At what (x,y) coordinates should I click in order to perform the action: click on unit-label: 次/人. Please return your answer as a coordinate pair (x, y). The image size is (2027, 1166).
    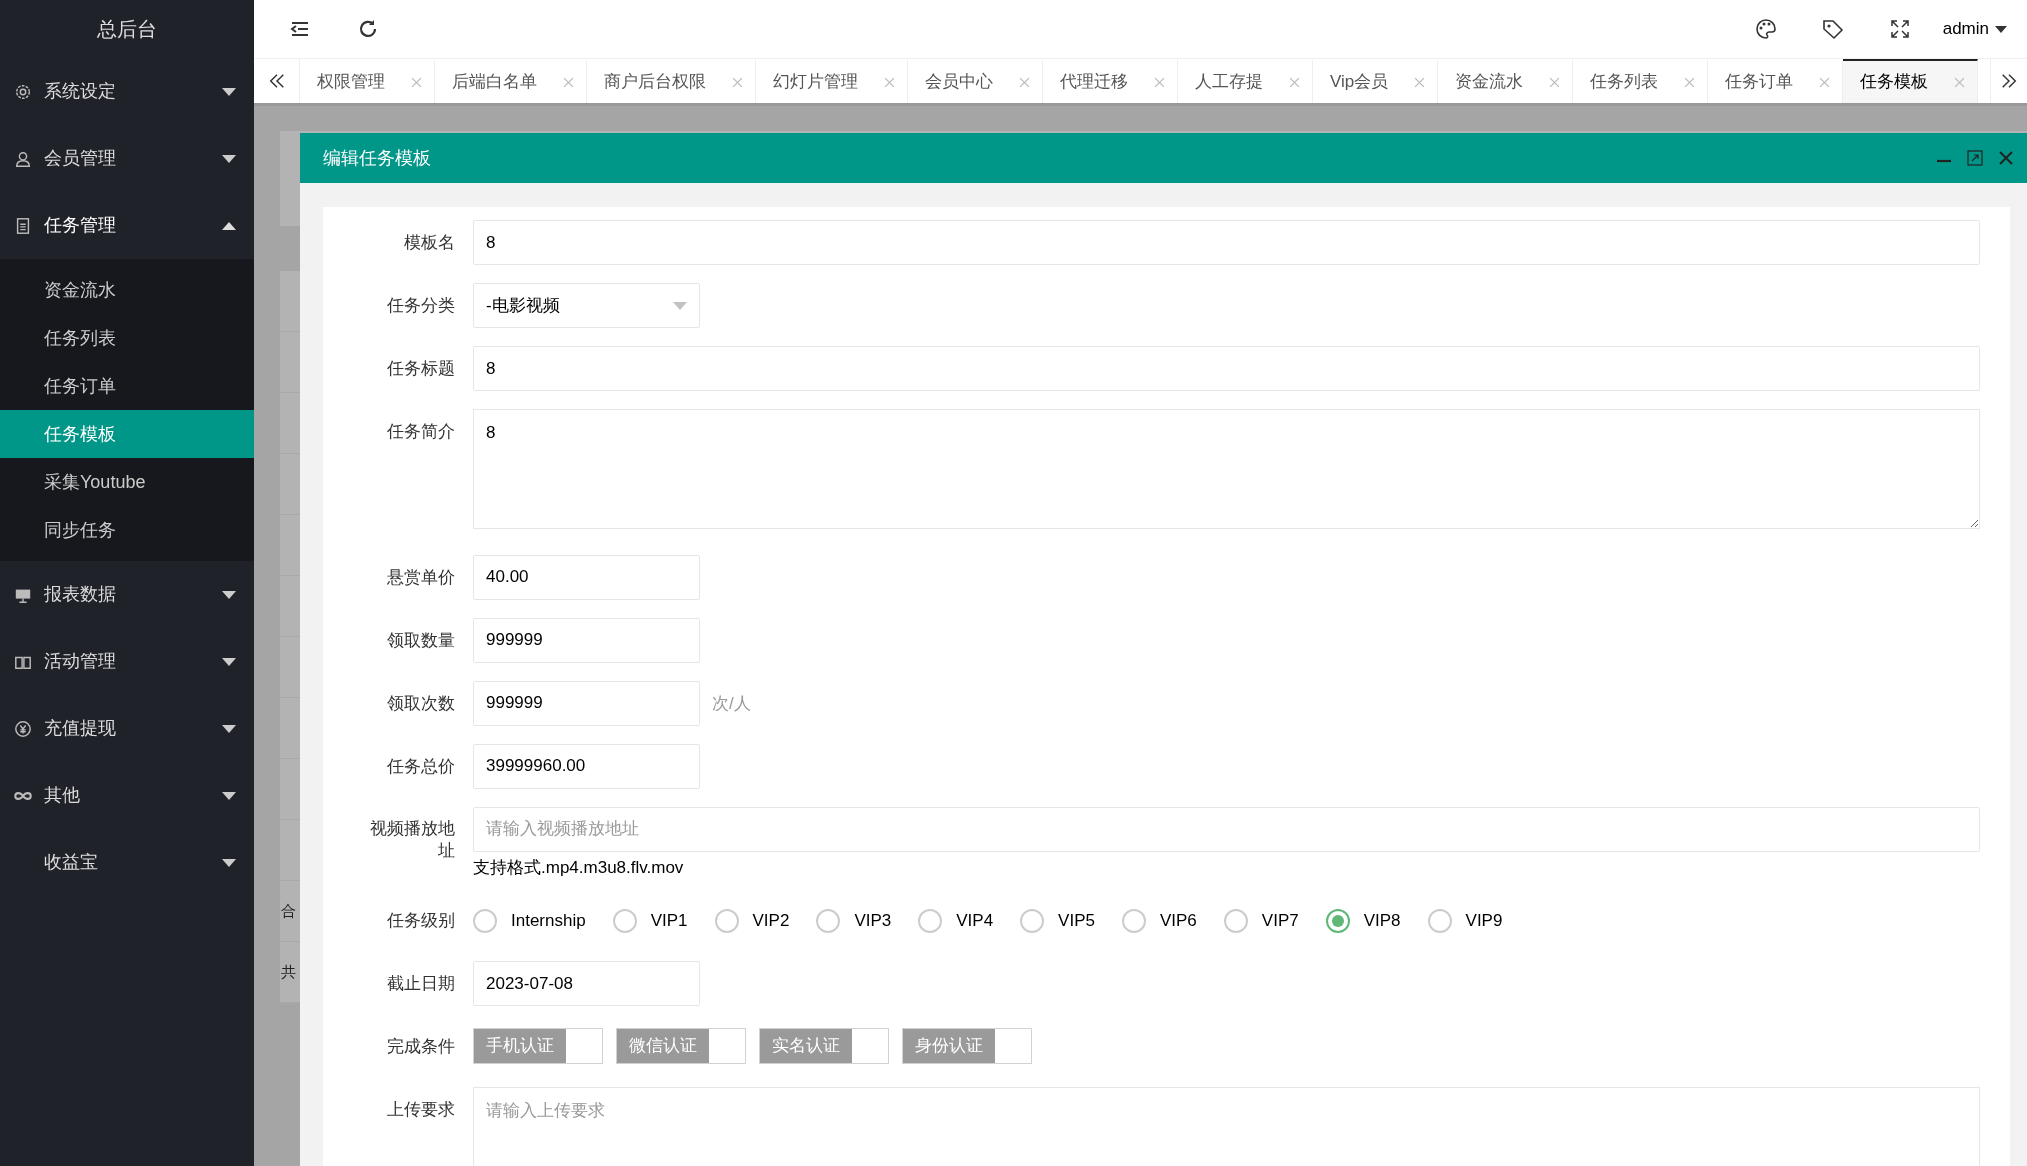
    Looking at the image, I should click on (731, 703).